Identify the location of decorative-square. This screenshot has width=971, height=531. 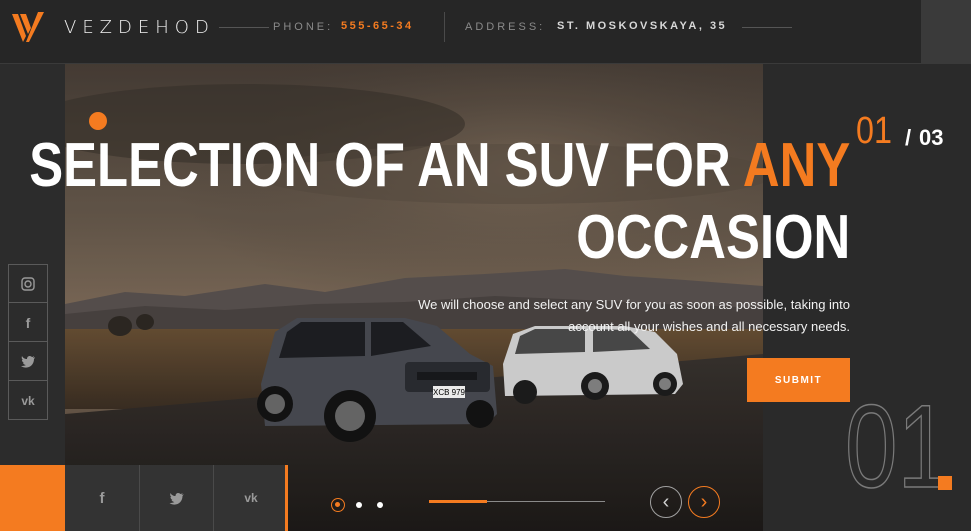
(945, 483).